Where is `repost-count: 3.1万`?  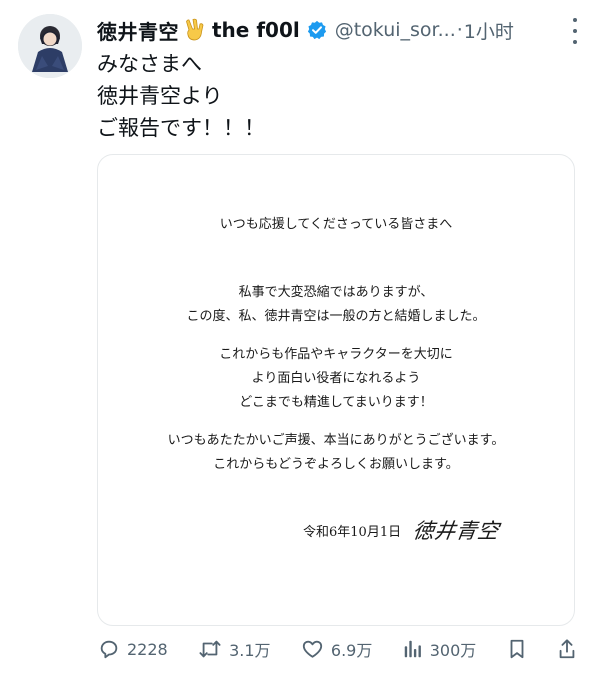 repost-count: 3.1万 is located at coordinates (250, 650).